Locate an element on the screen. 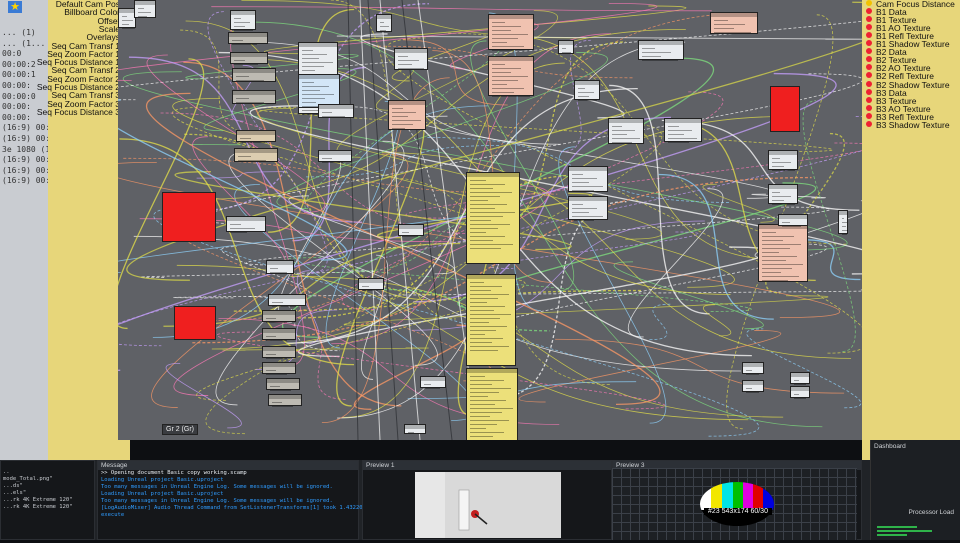 The image size is (960, 543). test-card-pattern is located at coordinates (737, 504).